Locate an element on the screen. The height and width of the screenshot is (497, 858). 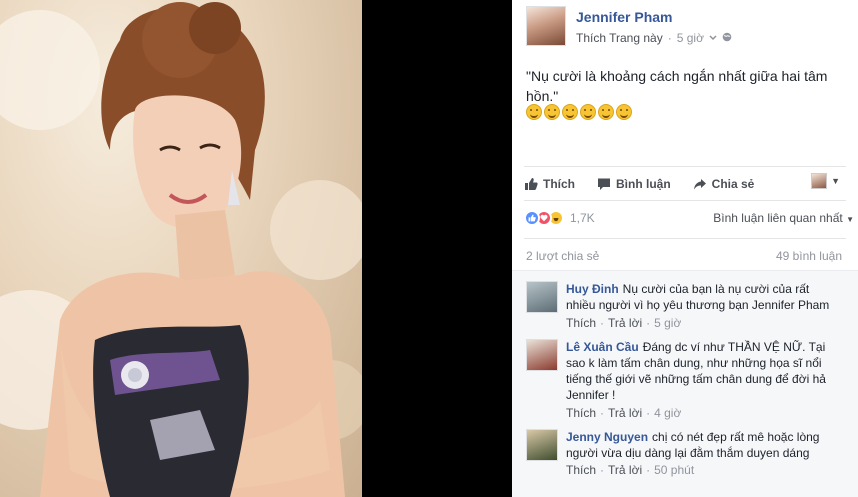
like-page-link: Thích Trang này is located at coordinates (619, 38).